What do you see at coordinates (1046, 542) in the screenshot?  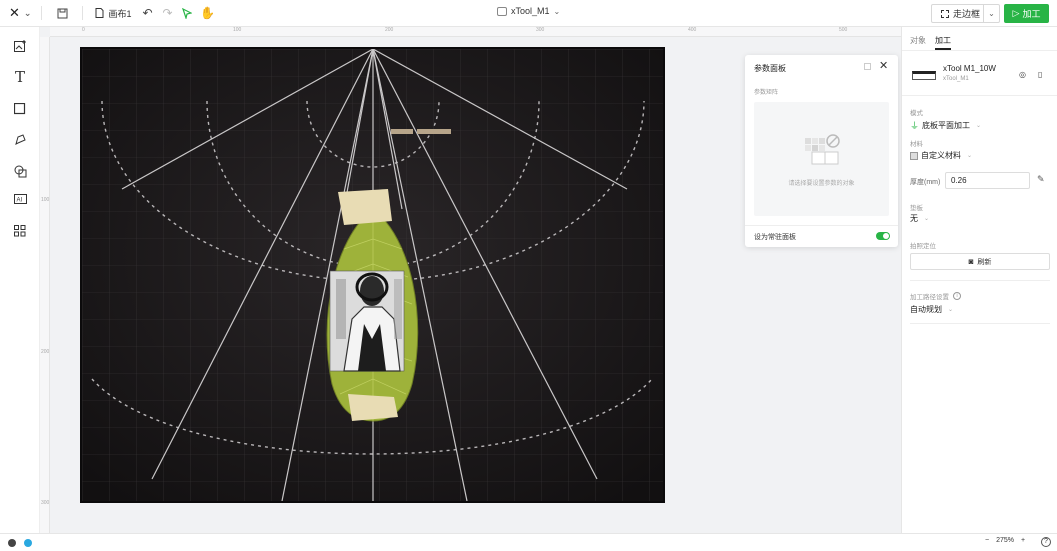 I see `help-icon: ?` at bounding box center [1046, 542].